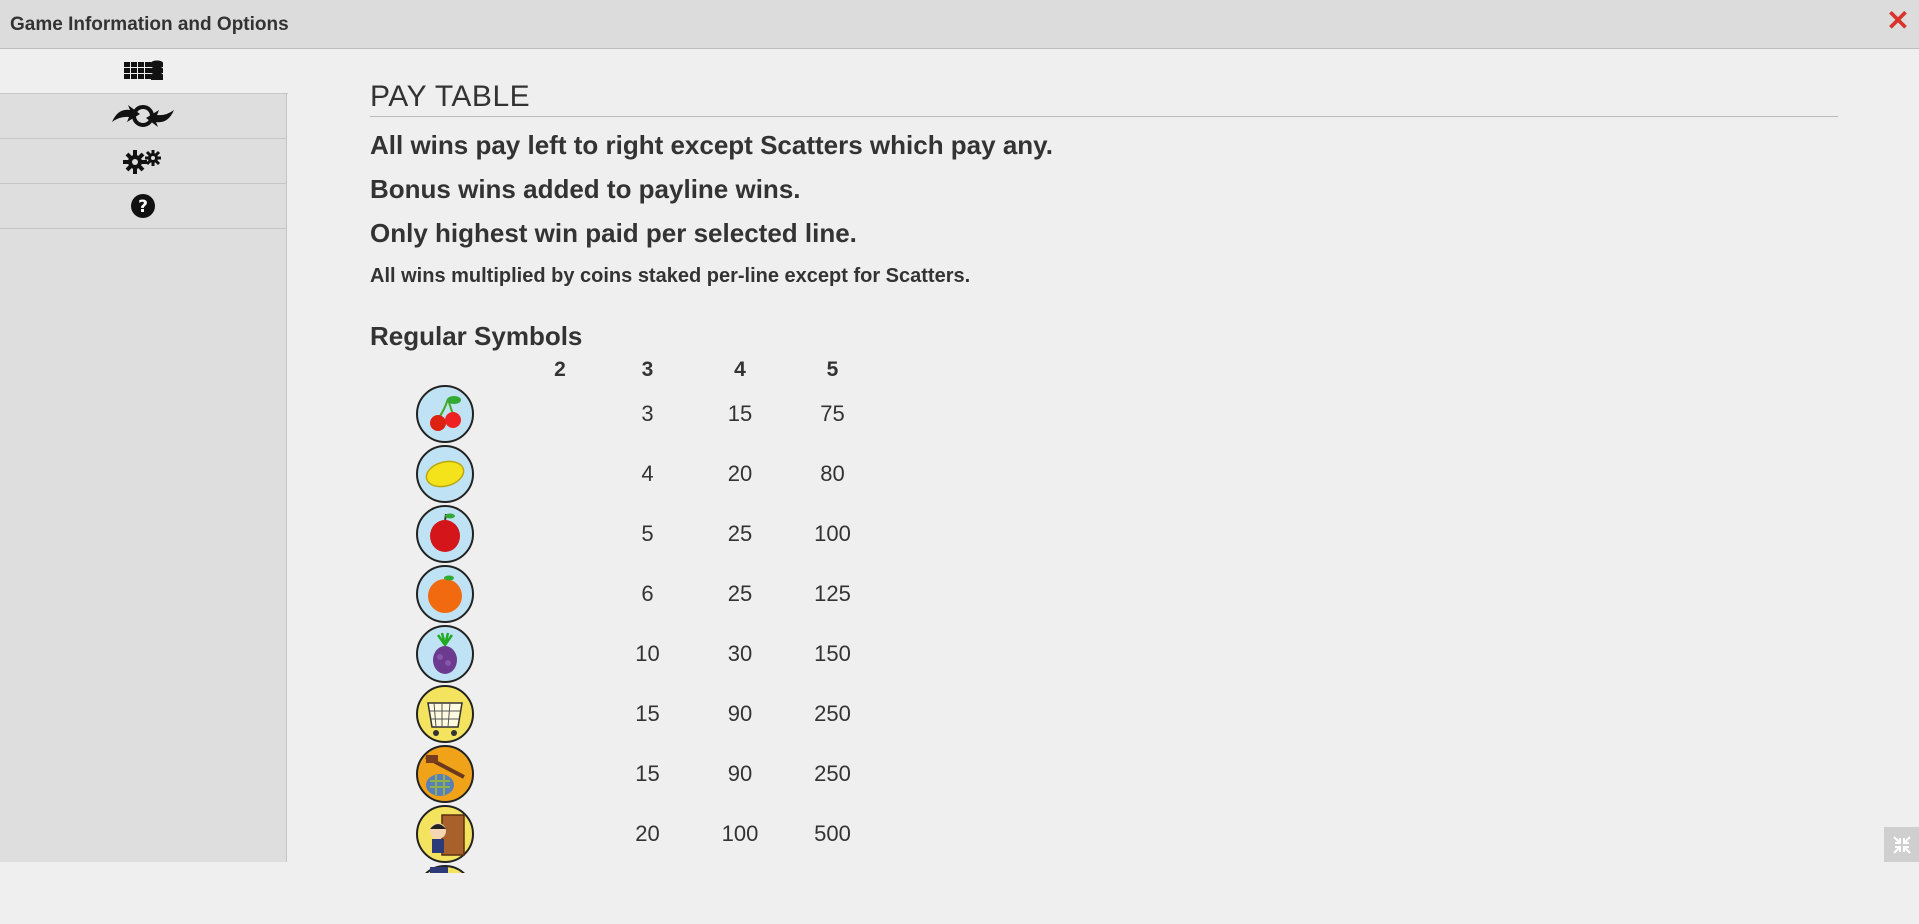  Describe the element at coordinates (1901, 844) in the screenshot. I see `minimize-icon` at that location.